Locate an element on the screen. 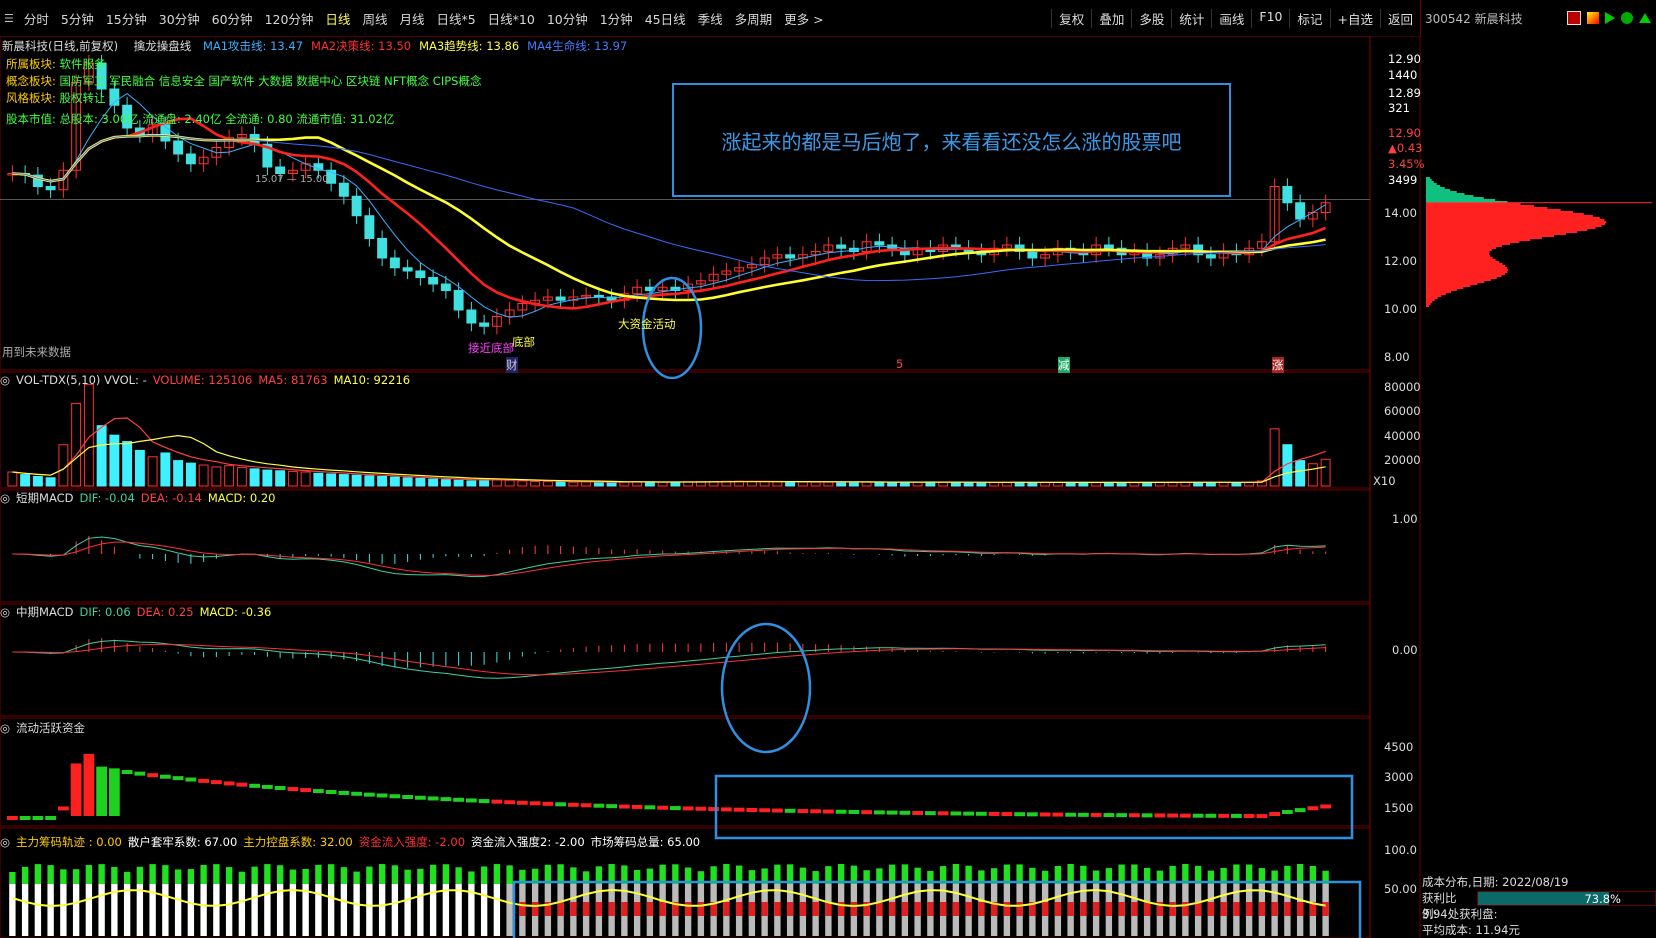  period-tab-11: 10分钟 is located at coordinates (567, 18).